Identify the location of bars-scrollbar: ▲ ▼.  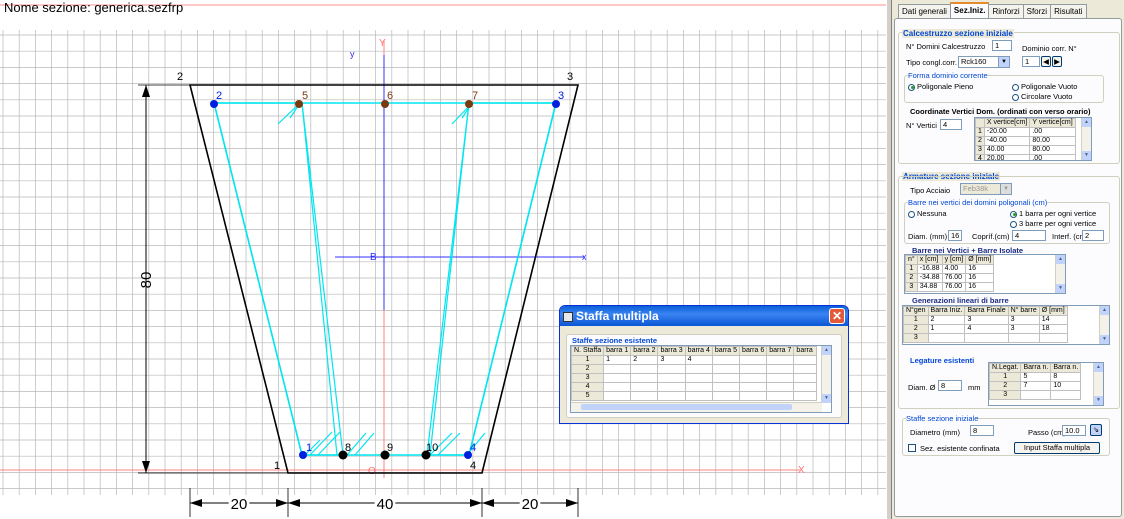
(1060, 274).